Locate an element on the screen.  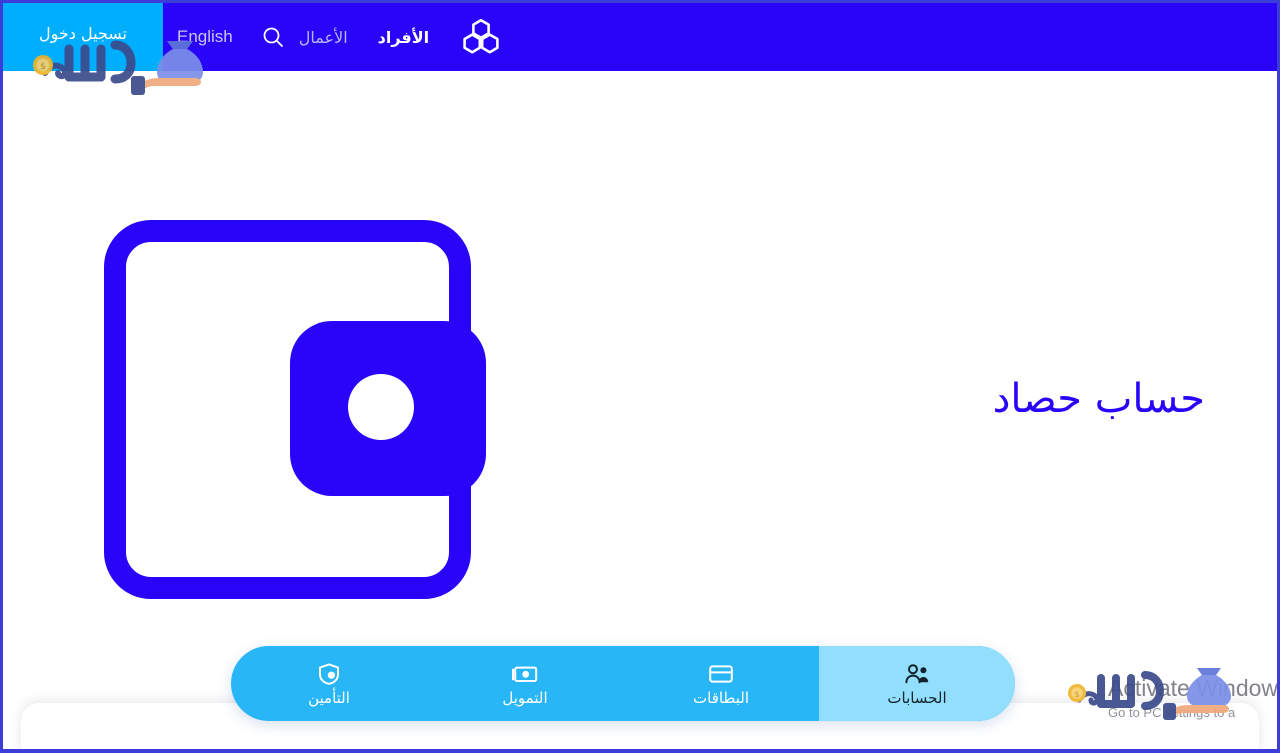
alrajhi-trefoil-logo-icon is located at coordinates (481, 36).